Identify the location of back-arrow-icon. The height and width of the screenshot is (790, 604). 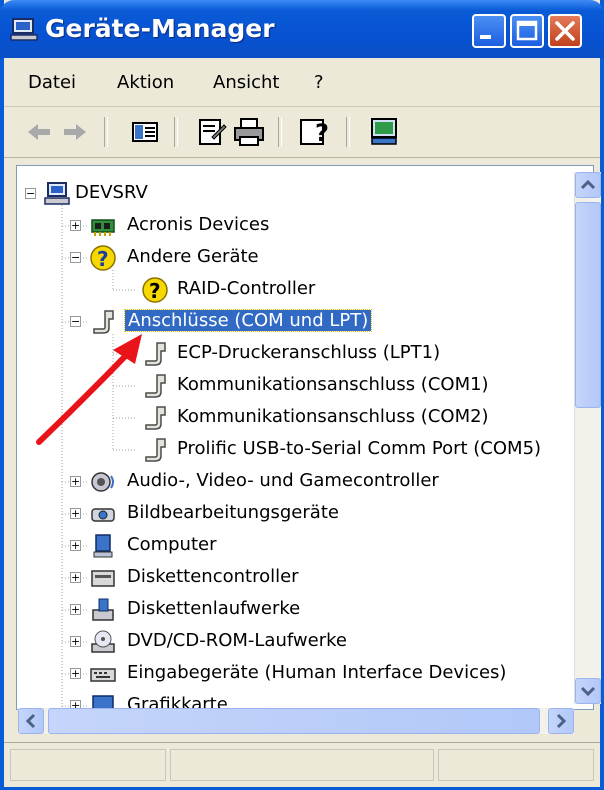
(39, 132).